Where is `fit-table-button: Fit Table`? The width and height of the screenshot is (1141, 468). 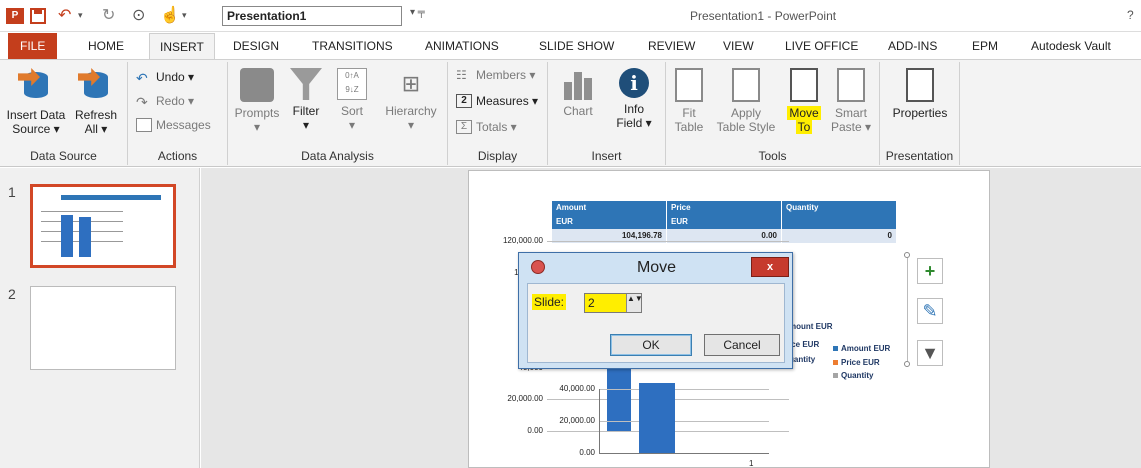 fit-table-button: Fit Table is located at coordinates (689, 101).